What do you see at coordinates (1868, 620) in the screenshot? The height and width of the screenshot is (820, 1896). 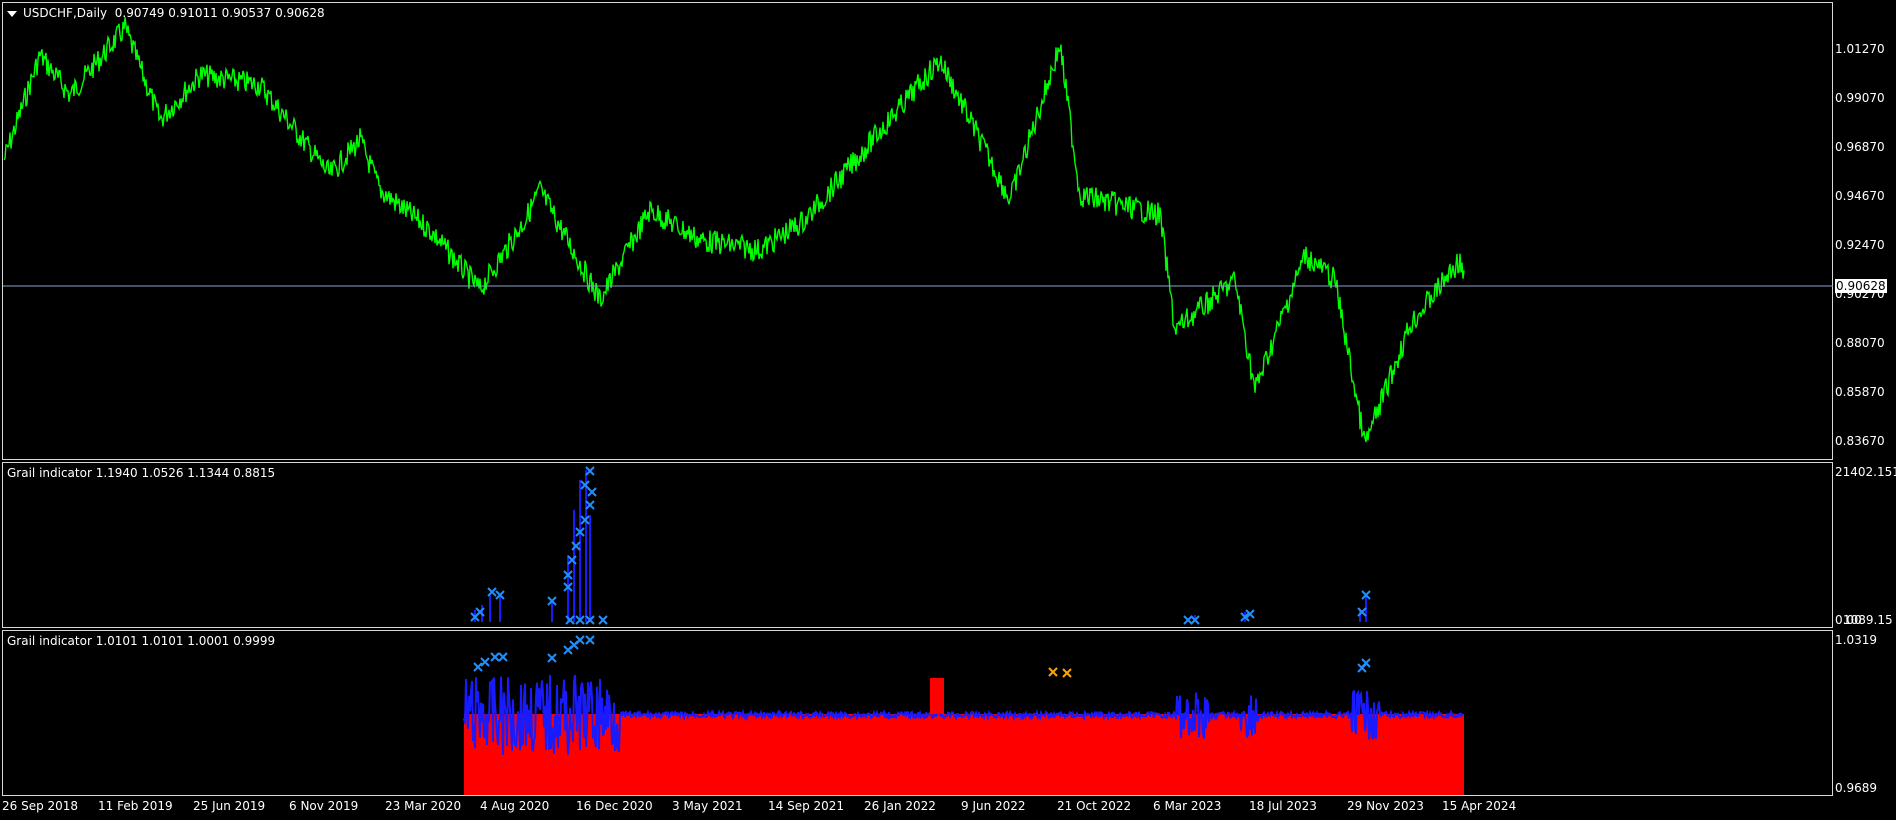 I see `indicator1-y-bottom-overlap: 1089.15` at bounding box center [1868, 620].